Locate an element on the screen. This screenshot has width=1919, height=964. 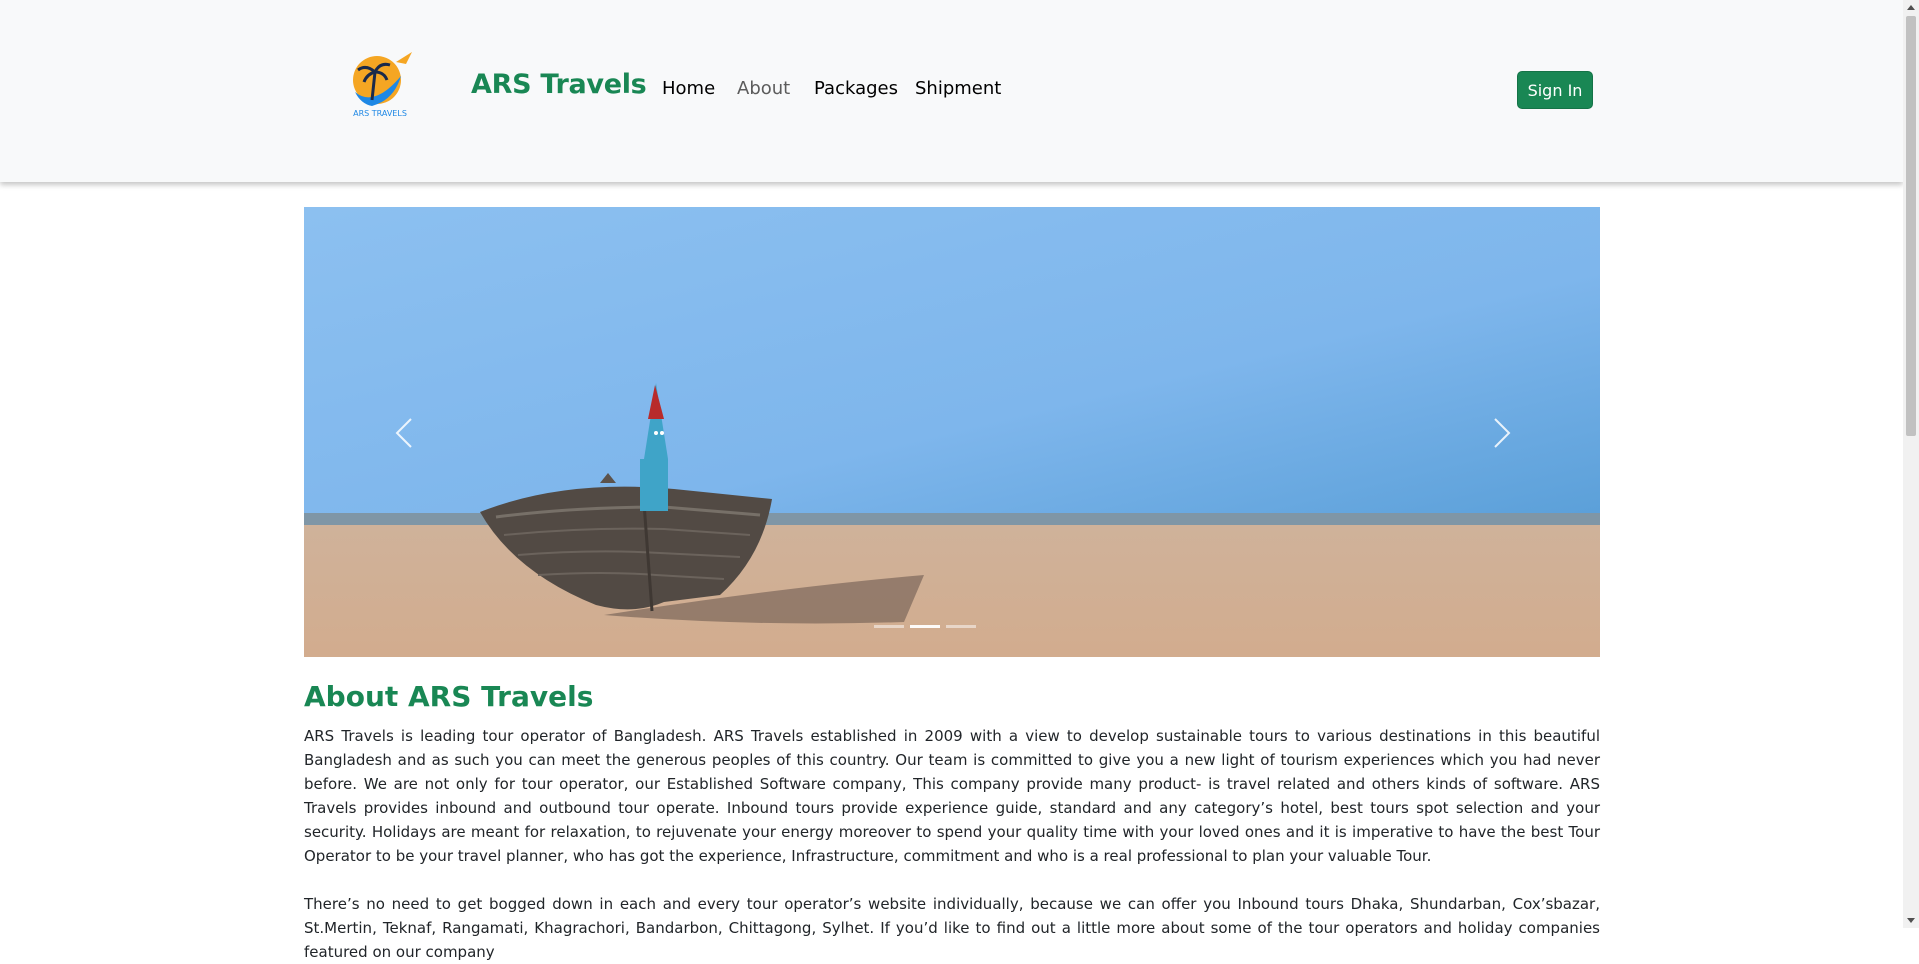
carousel-indicators is located at coordinates (925, 626).